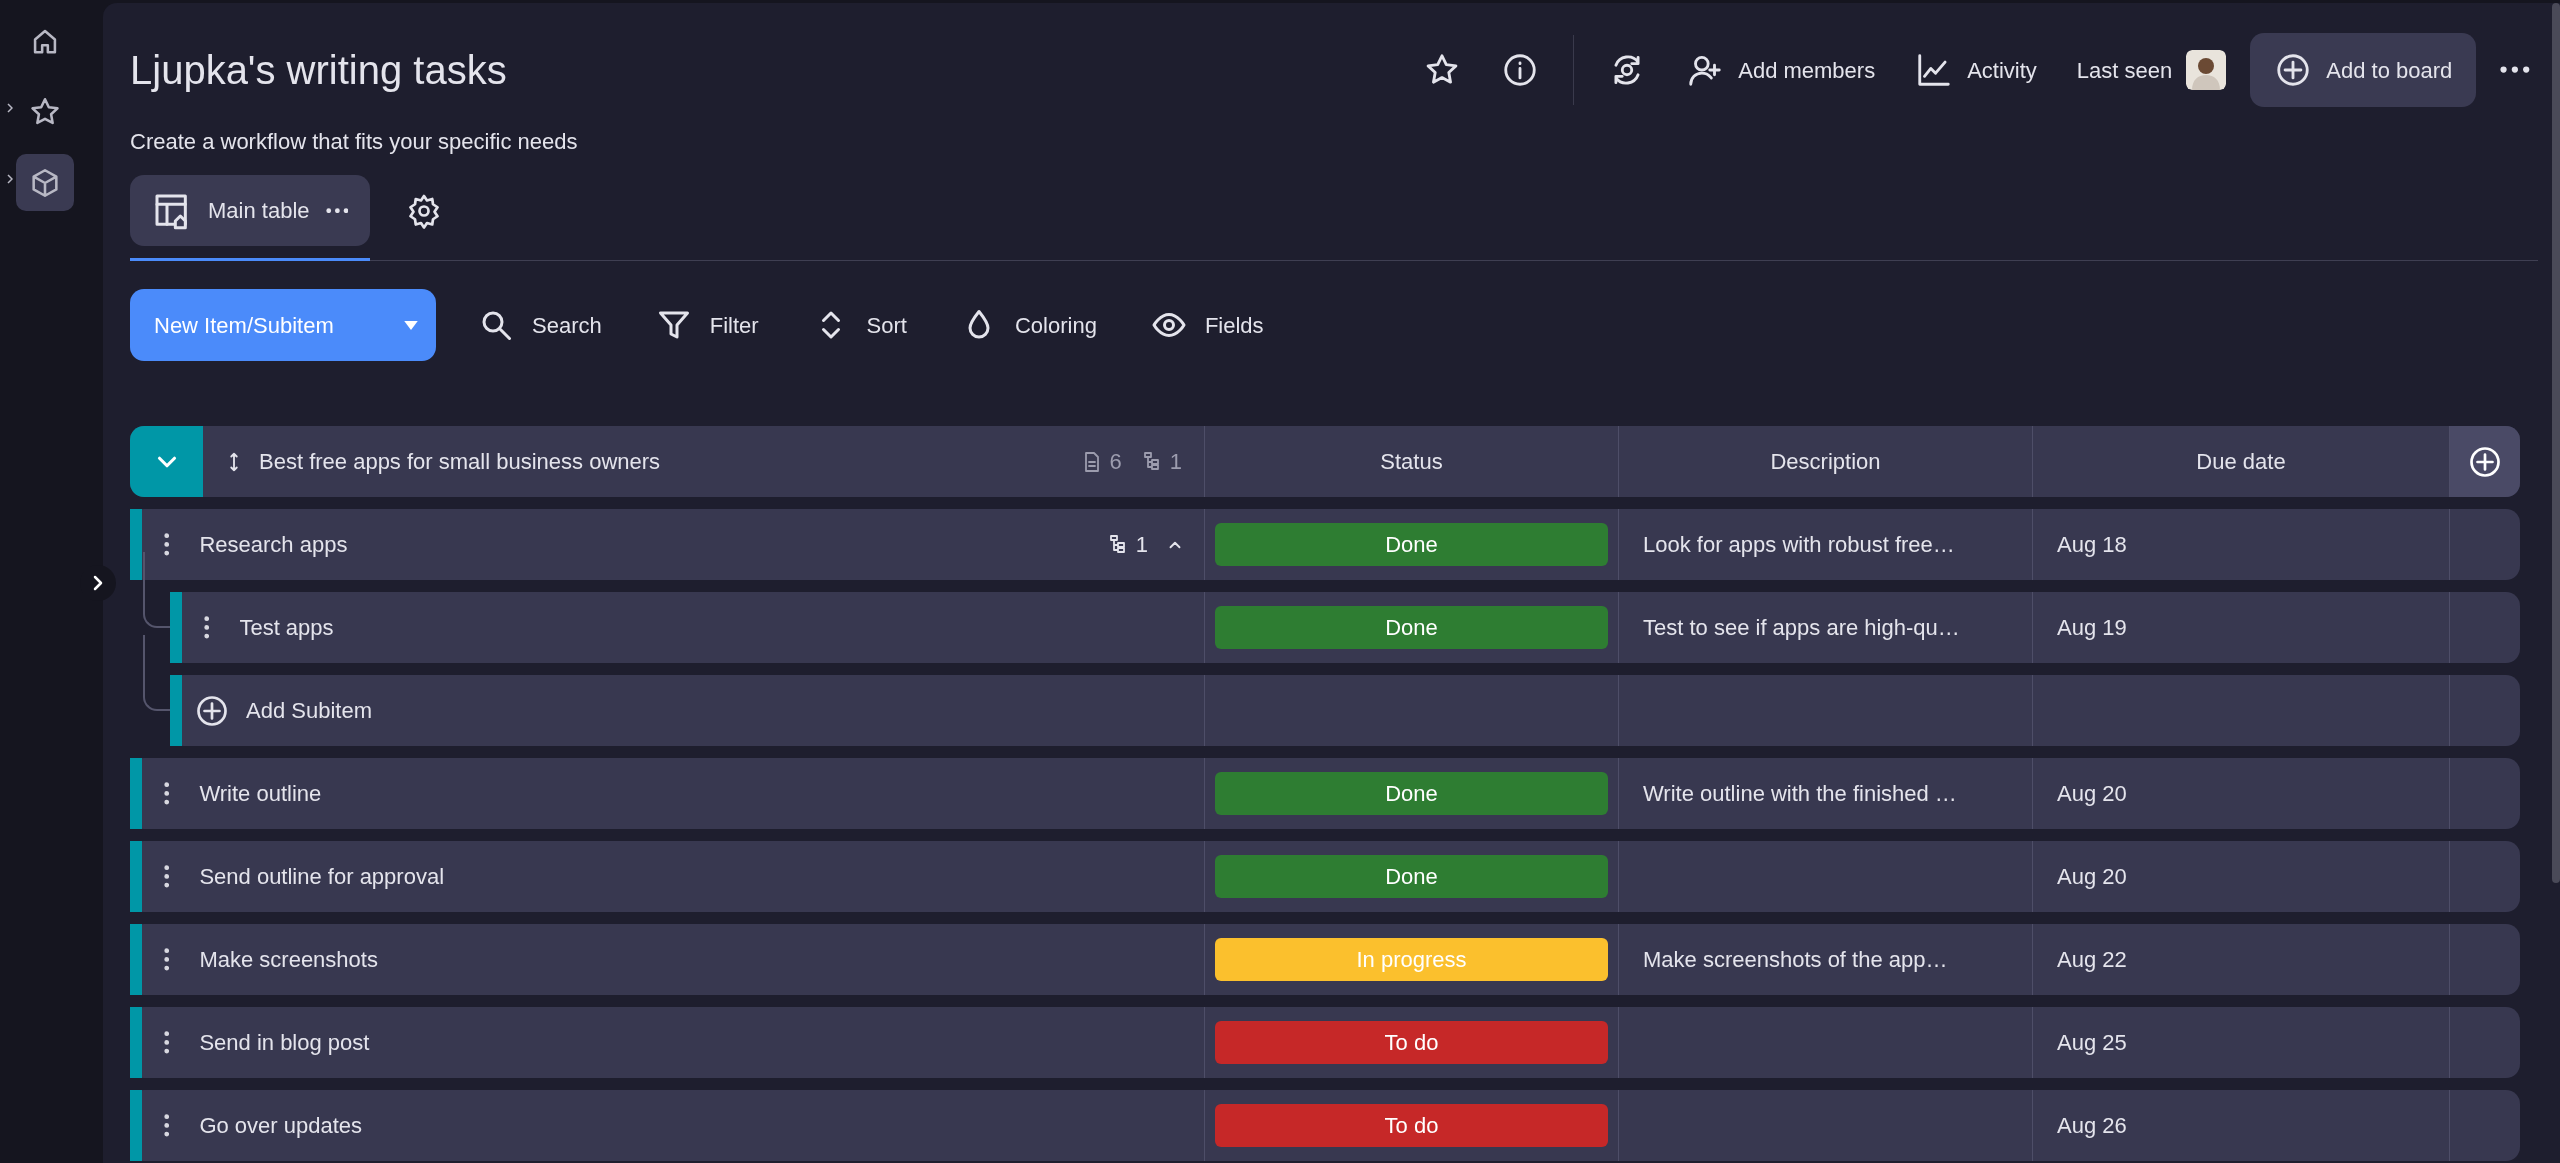 The height and width of the screenshot is (1163, 2560). Describe the element at coordinates (1207, 325) in the screenshot. I see `fields-button: Fields` at that location.